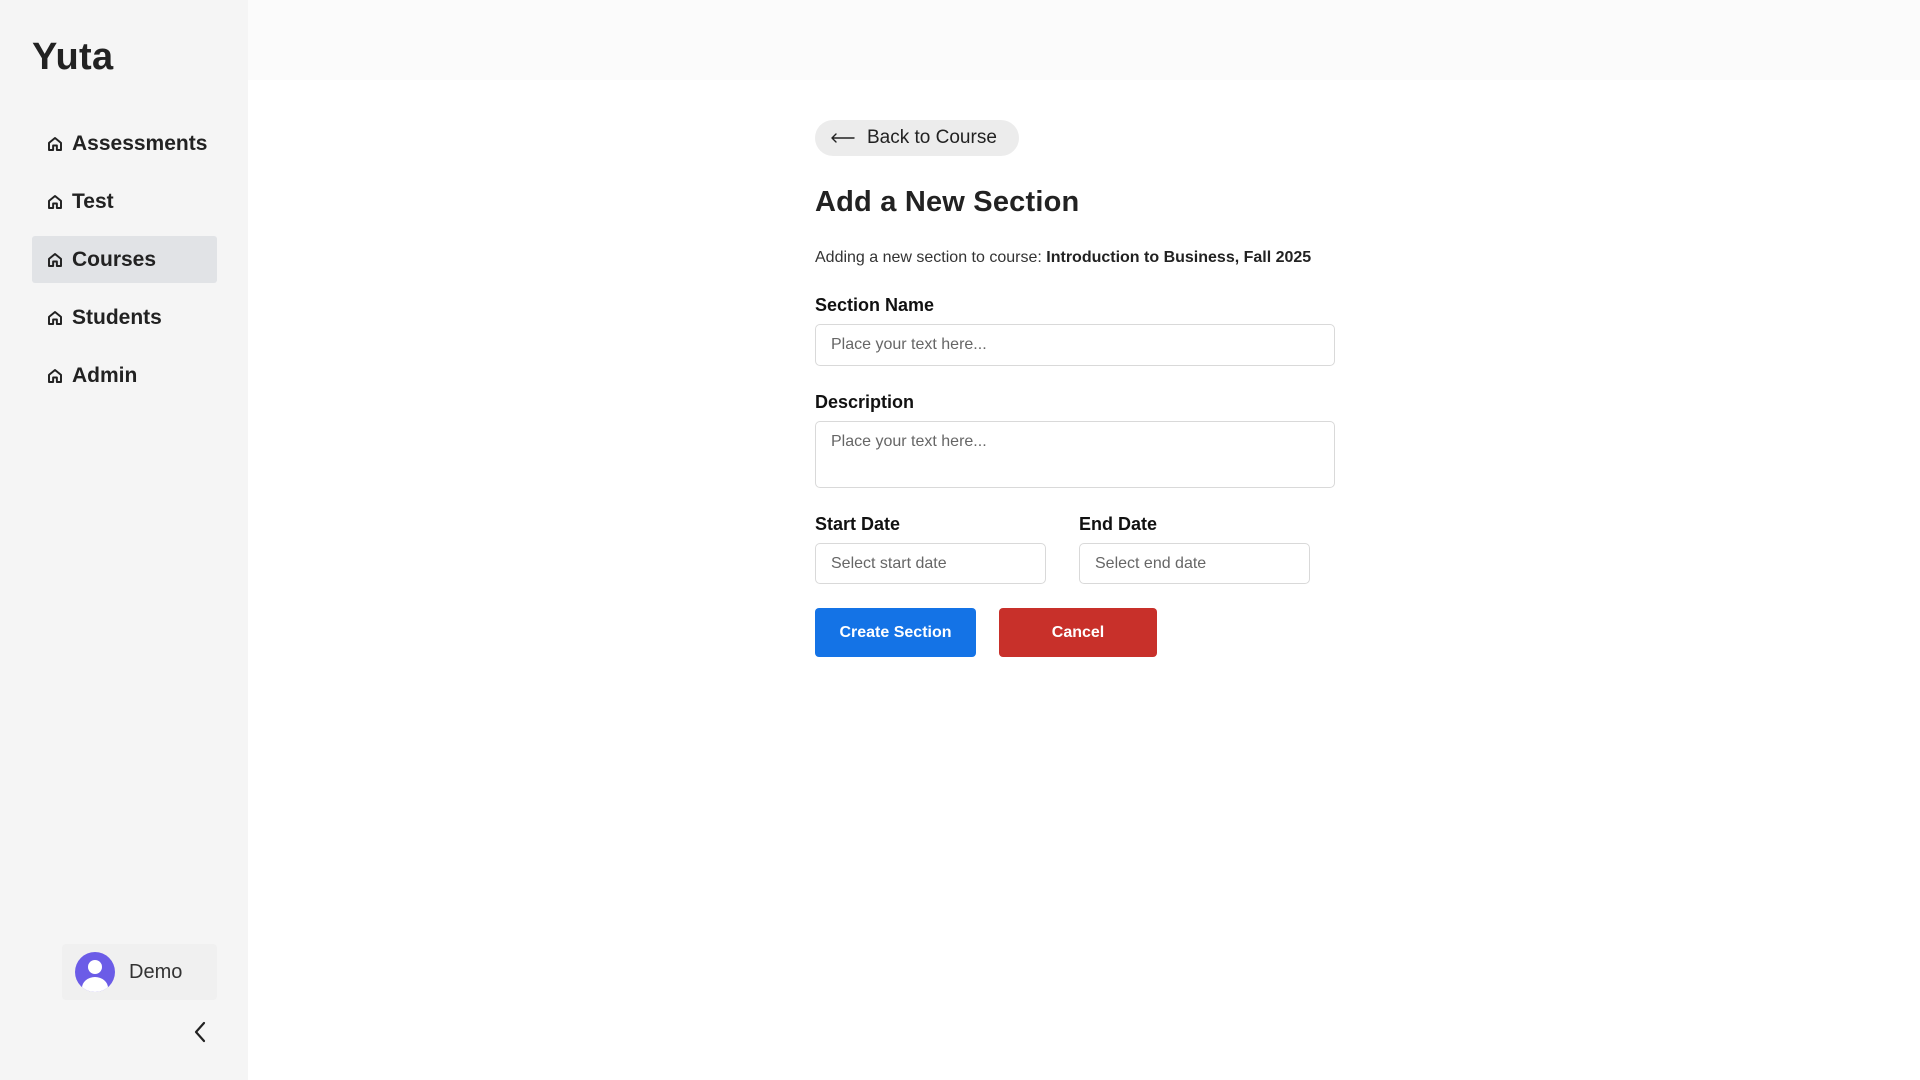 This screenshot has width=1920, height=1080. What do you see at coordinates (865, 402) in the screenshot?
I see `description-label: Description` at bounding box center [865, 402].